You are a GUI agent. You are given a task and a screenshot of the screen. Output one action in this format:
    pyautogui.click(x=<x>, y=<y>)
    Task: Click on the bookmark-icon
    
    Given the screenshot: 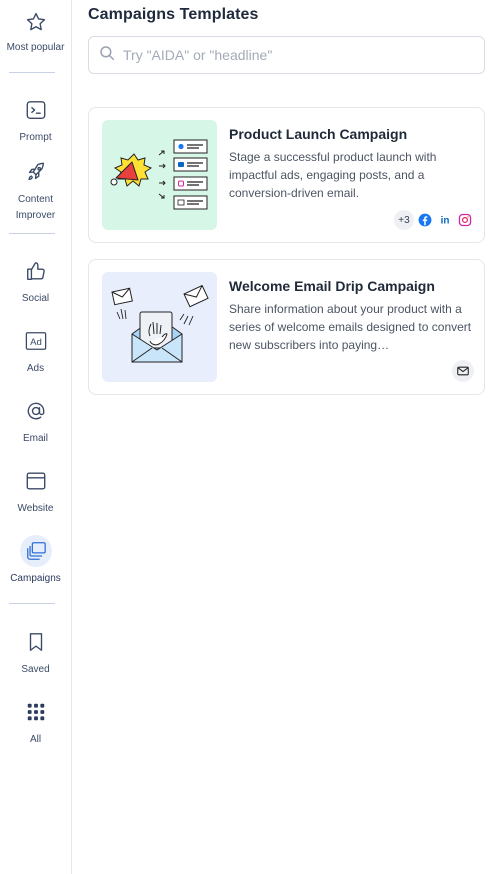 What is the action you would take?
    pyautogui.click(x=36, y=642)
    